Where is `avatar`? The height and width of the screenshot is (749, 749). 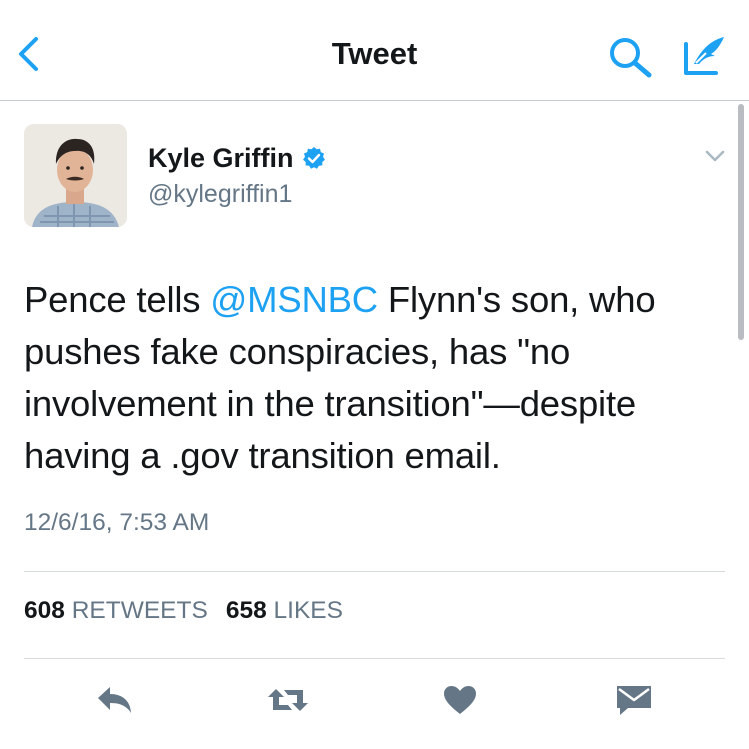
avatar is located at coordinates (75, 175).